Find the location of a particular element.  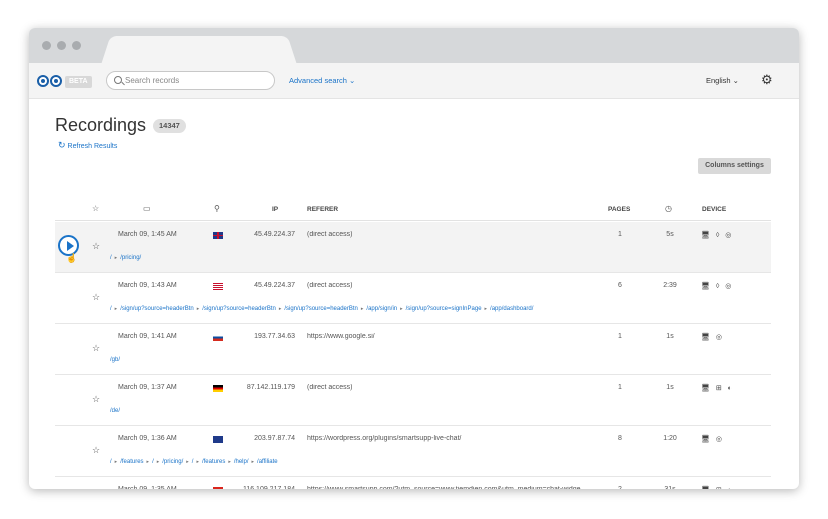

row-pages: 6 is located at coordinates (620, 285).